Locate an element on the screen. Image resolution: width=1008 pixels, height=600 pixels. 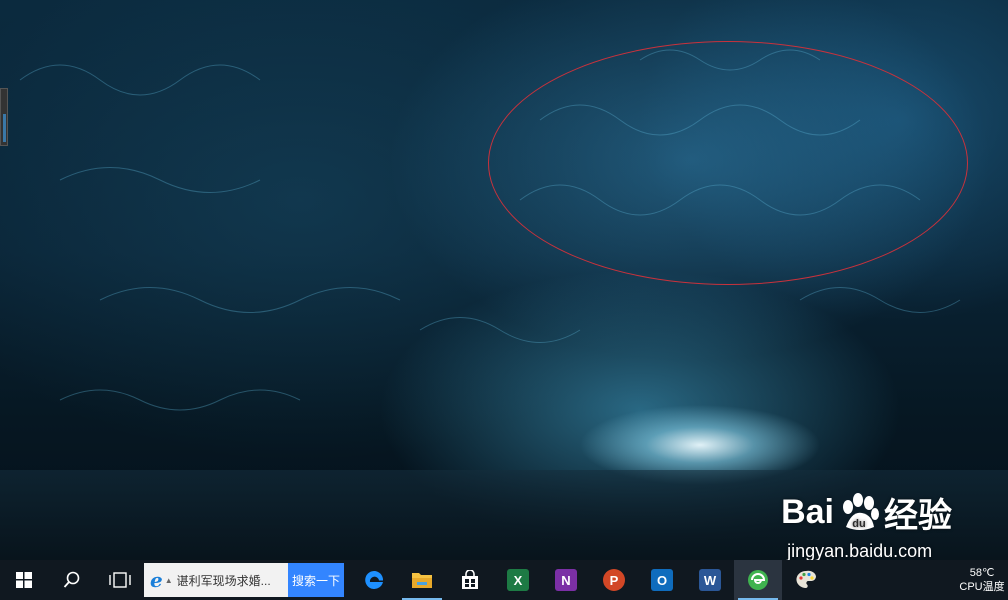
system-tray: 58℃ CPU温度 is located at coordinates (982, 580).